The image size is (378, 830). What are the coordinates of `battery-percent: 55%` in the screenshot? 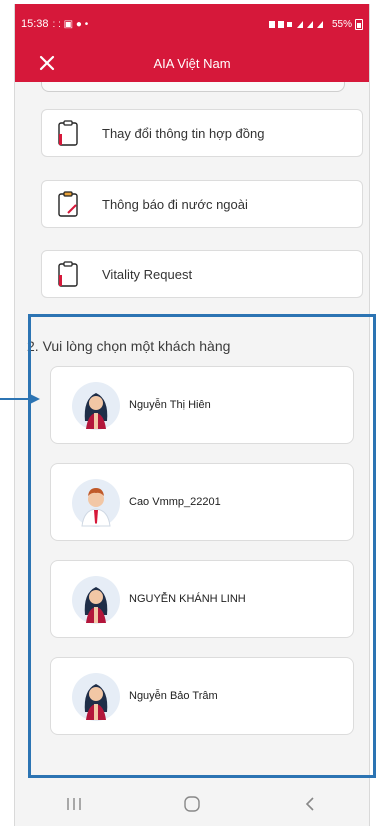 It's located at (341, 24).